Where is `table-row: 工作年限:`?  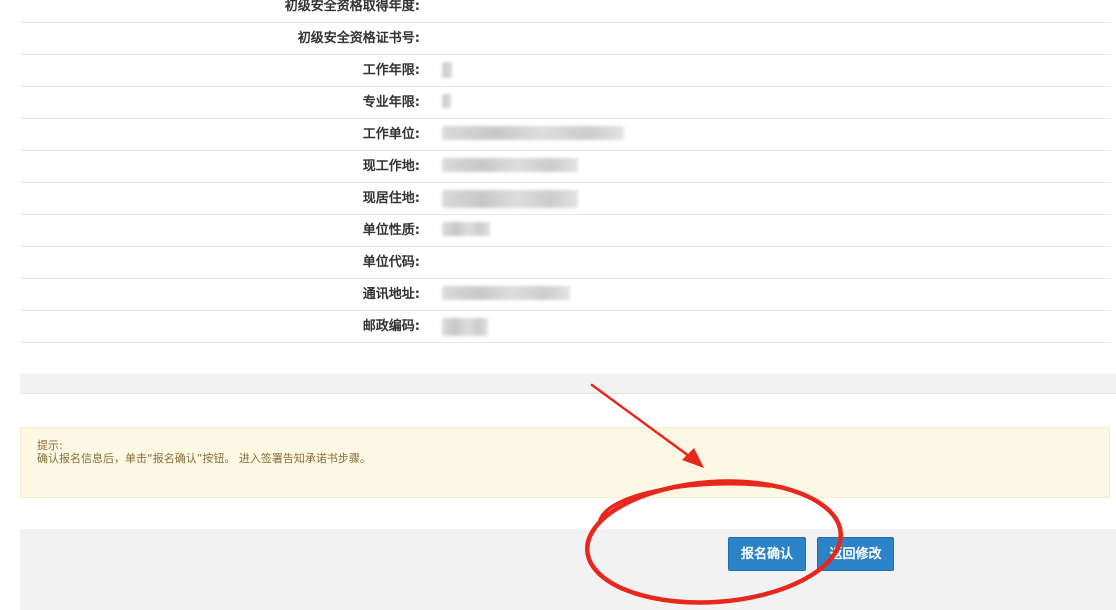 table-row: 工作年限: is located at coordinates (565, 71).